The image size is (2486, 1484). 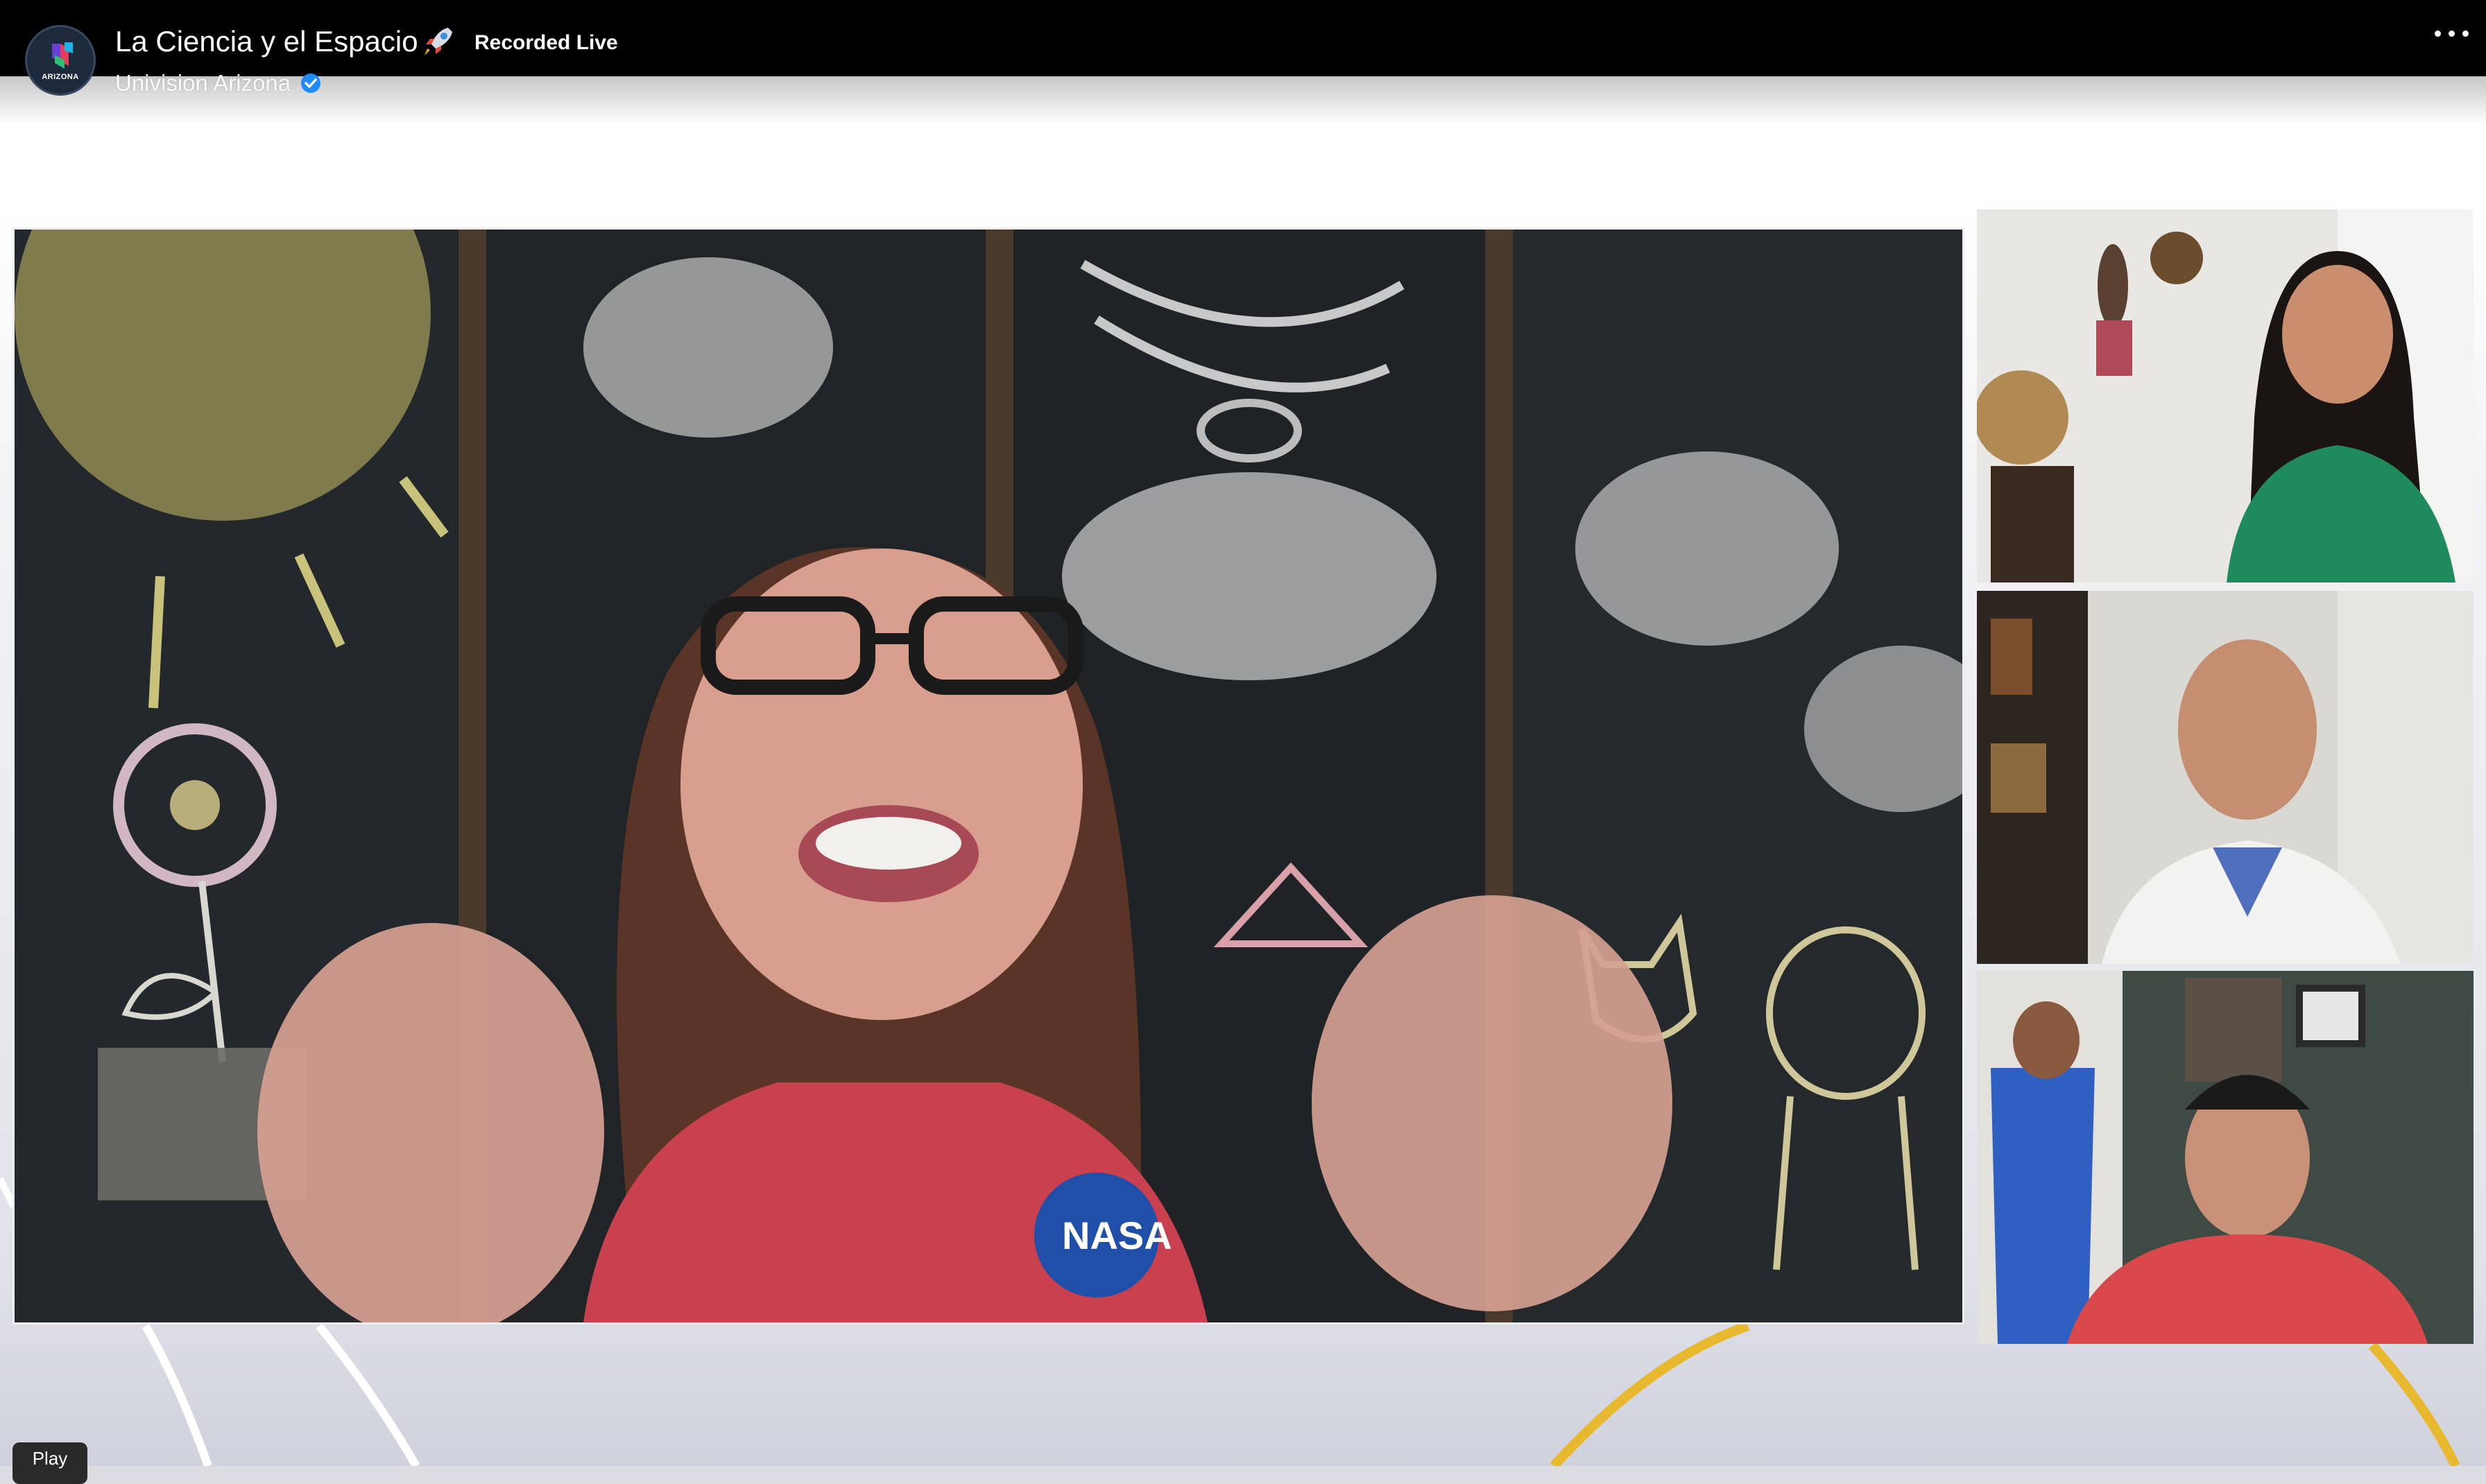 I want to click on univision-logo-icon, so click(x=62, y=55).